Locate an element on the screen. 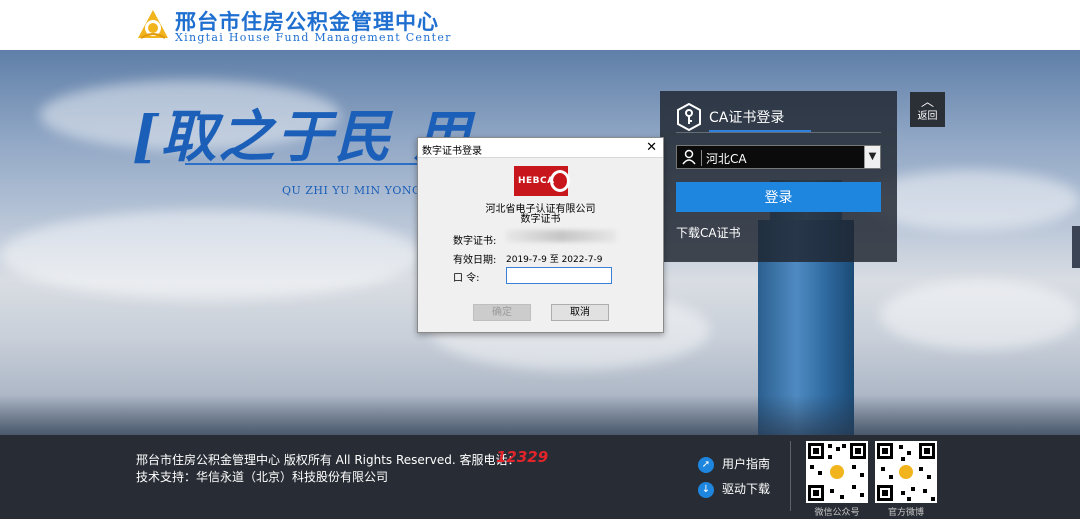 The width and height of the screenshot is (1080, 519). ca-login-panel: CA证书登录 河北CA ▼ 登录 下载CA证书 is located at coordinates (778, 176).